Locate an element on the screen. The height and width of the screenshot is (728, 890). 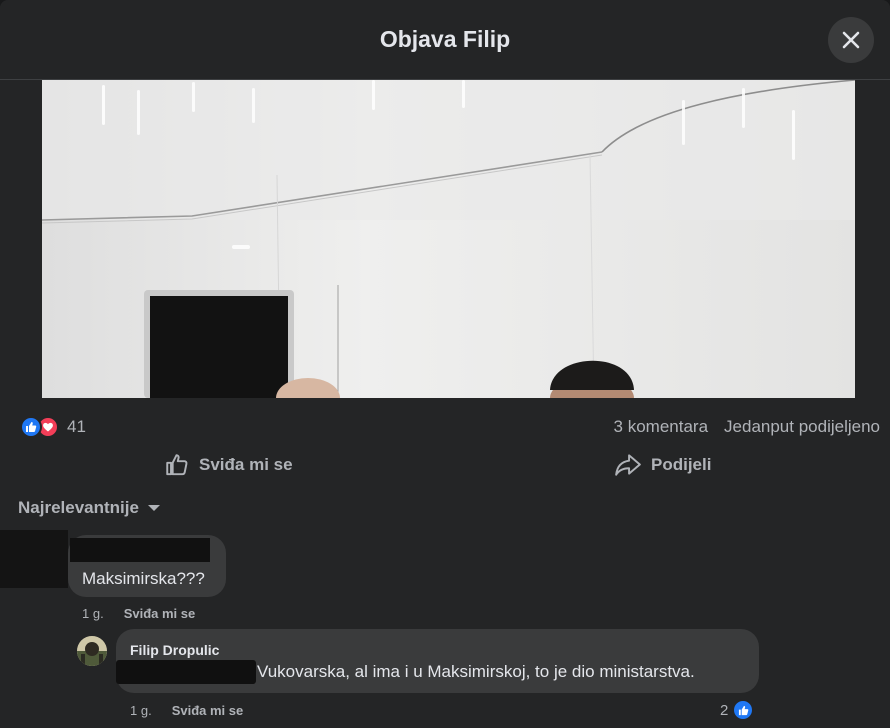
redacted-mention is located at coordinates (186, 672).